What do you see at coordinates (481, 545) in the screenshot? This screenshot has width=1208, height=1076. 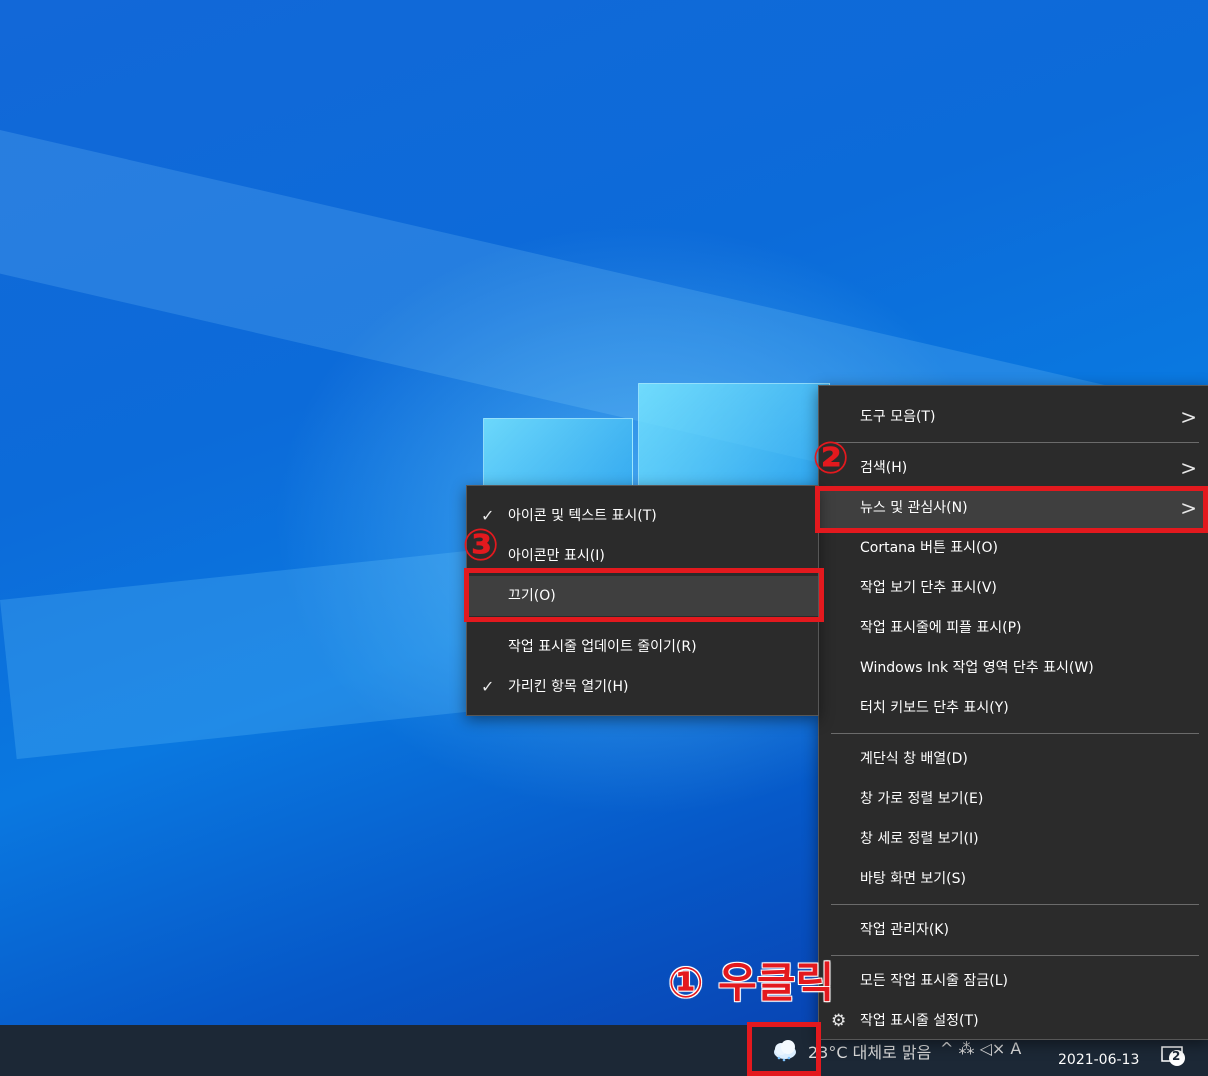 I see `step-3-marker: ③` at bounding box center [481, 545].